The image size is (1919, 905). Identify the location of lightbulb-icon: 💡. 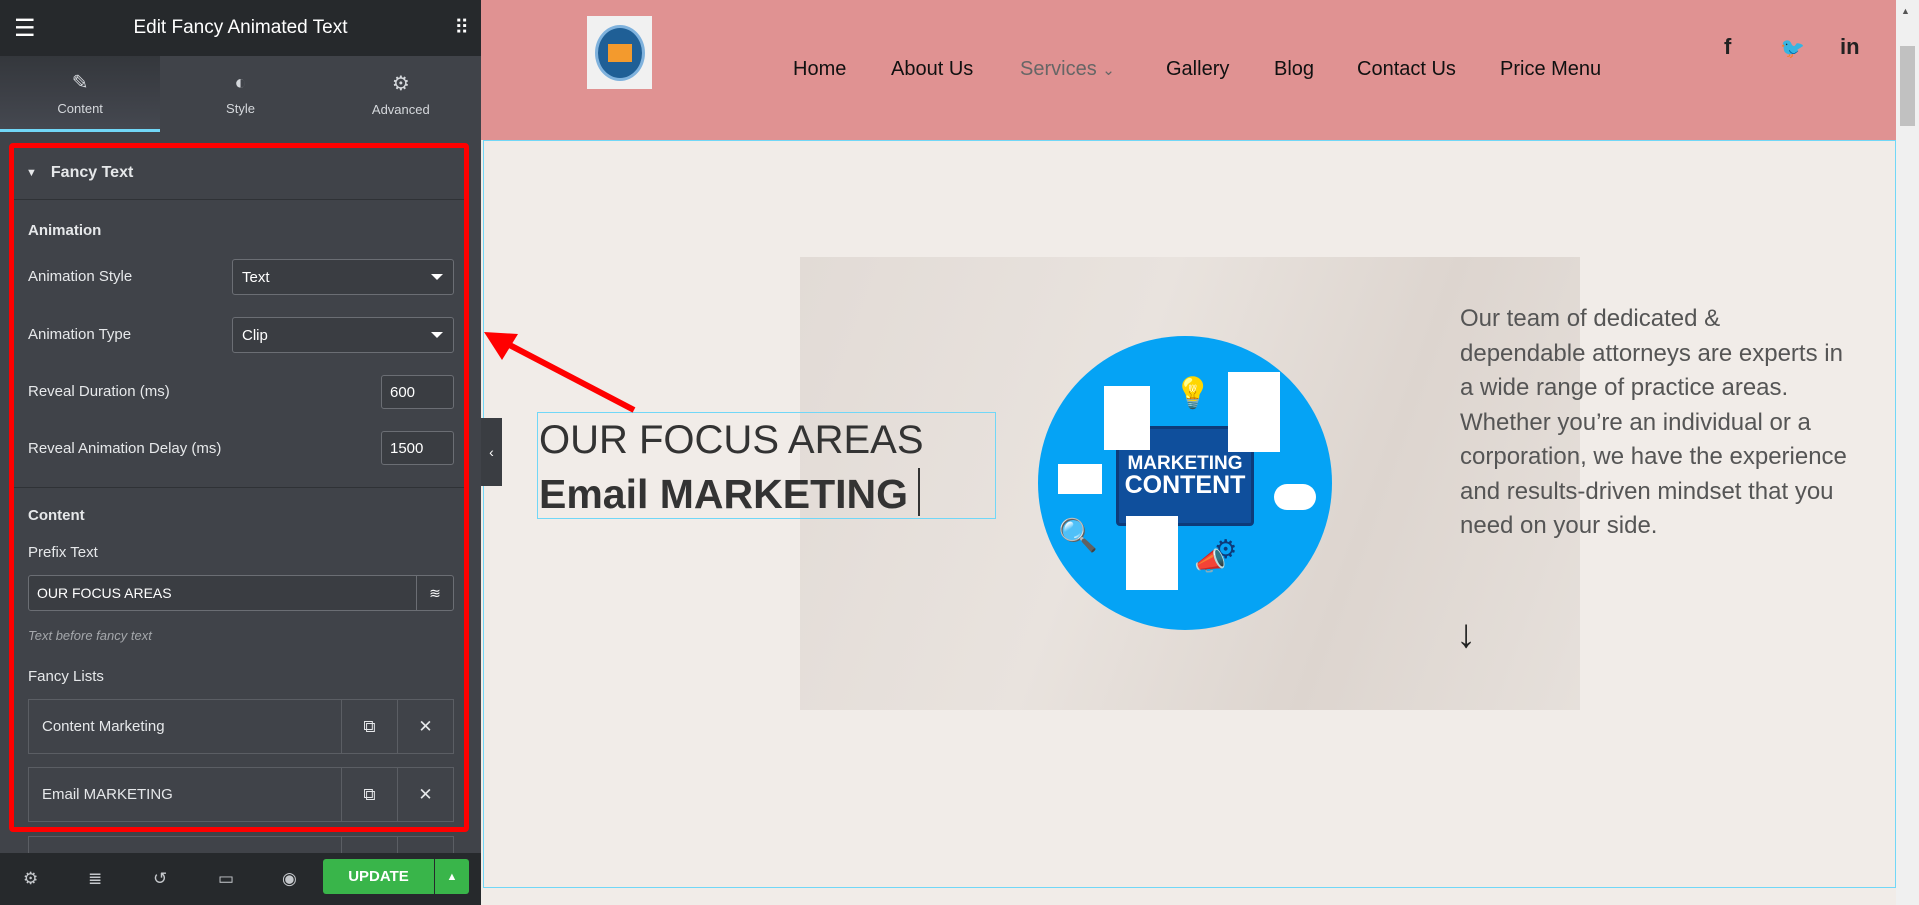
(1193, 393).